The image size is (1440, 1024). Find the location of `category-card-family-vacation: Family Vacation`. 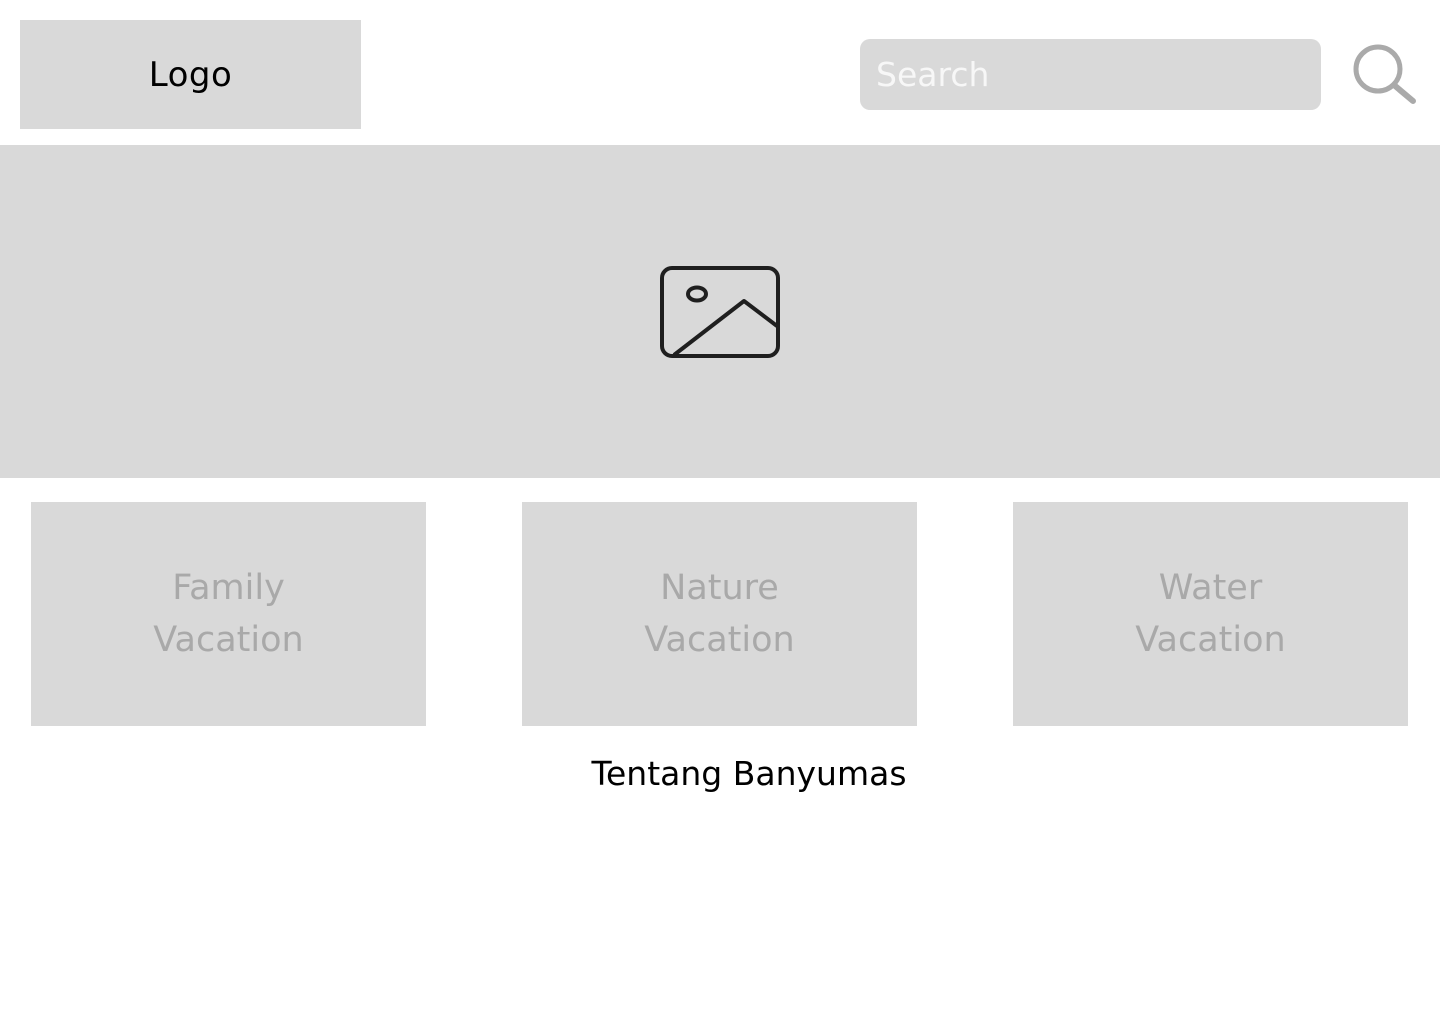

category-card-family-vacation: Family Vacation is located at coordinates (228, 614).